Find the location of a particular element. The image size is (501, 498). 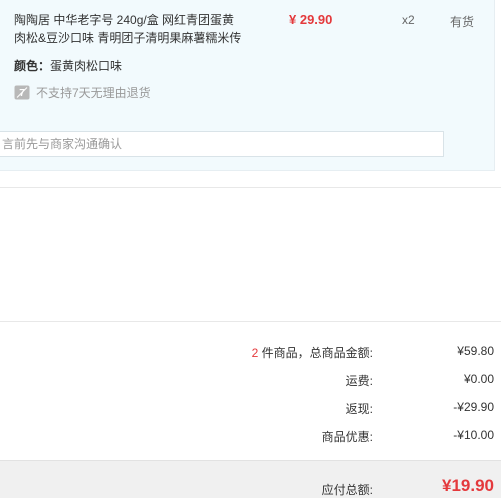

product-quantity: x2 is located at coordinates (408, 20).